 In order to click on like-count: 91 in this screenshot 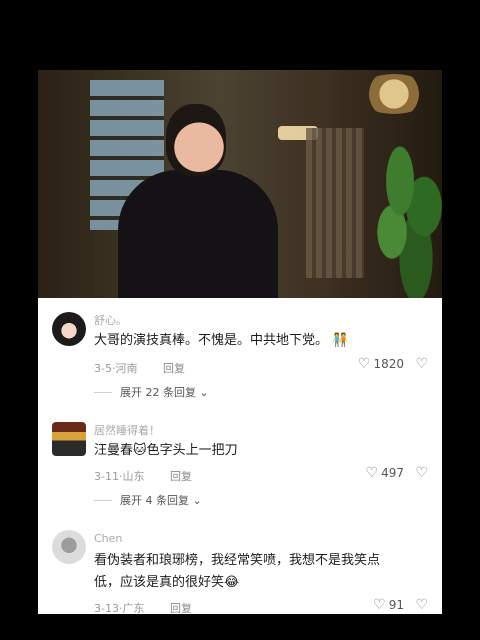, I will do `click(396, 605)`.